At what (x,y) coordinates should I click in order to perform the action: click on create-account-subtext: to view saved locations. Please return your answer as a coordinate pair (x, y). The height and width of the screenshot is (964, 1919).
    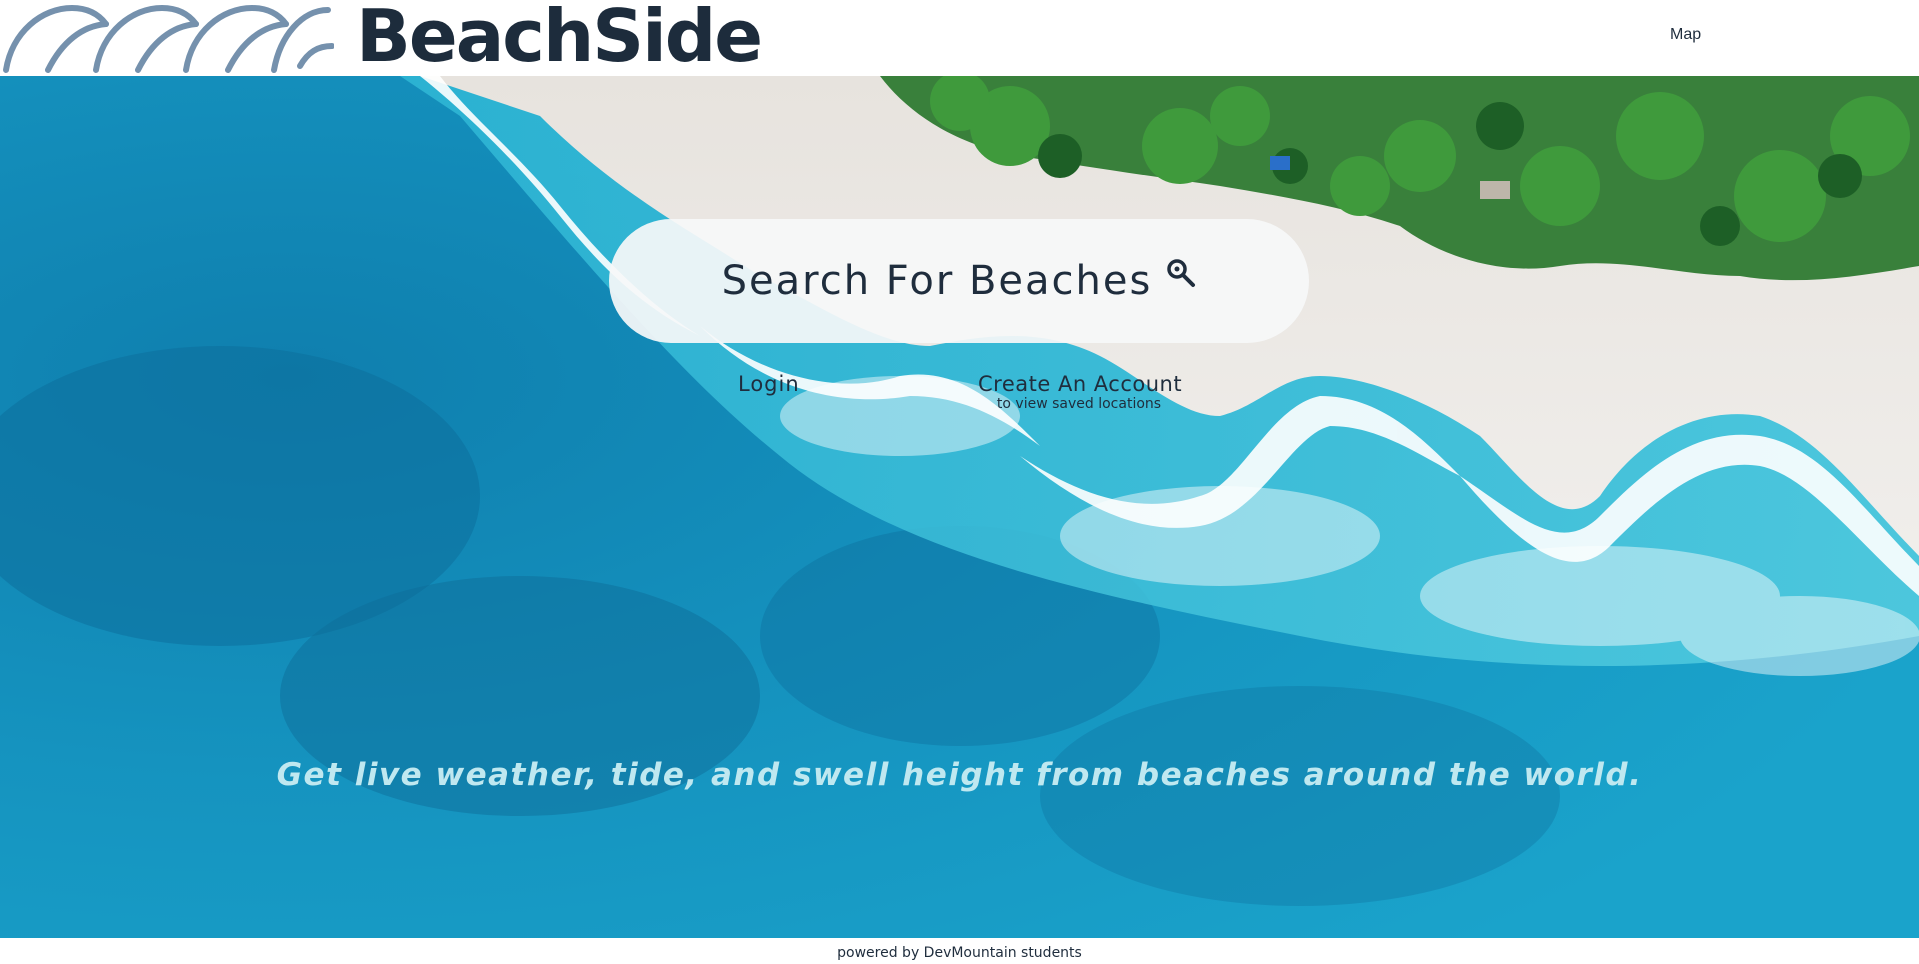
    Looking at the image, I should click on (1079, 404).